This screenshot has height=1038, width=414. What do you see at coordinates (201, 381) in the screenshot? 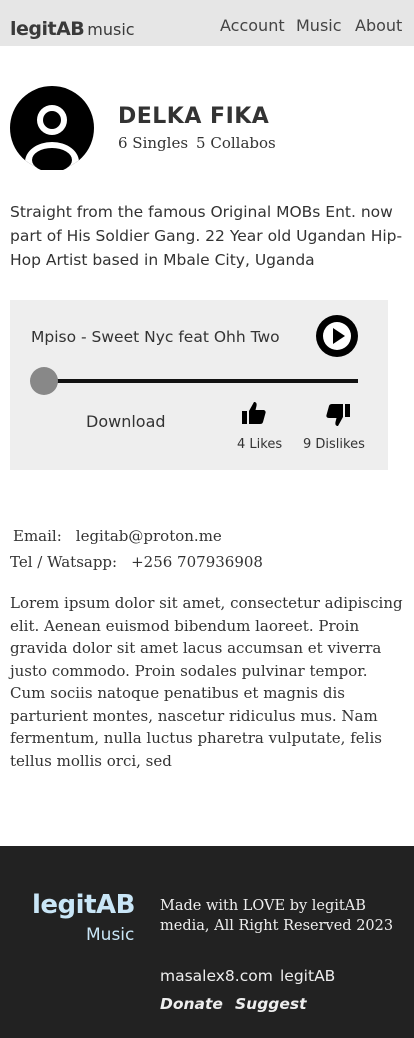
I see `progress-track` at bounding box center [201, 381].